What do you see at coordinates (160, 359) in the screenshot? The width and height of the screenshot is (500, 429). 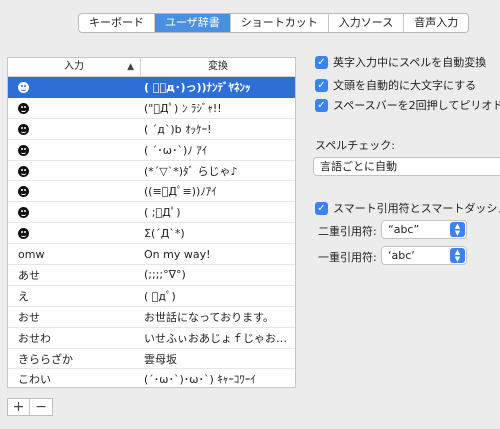 I see `cell-output: 雲母坂` at bounding box center [160, 359].